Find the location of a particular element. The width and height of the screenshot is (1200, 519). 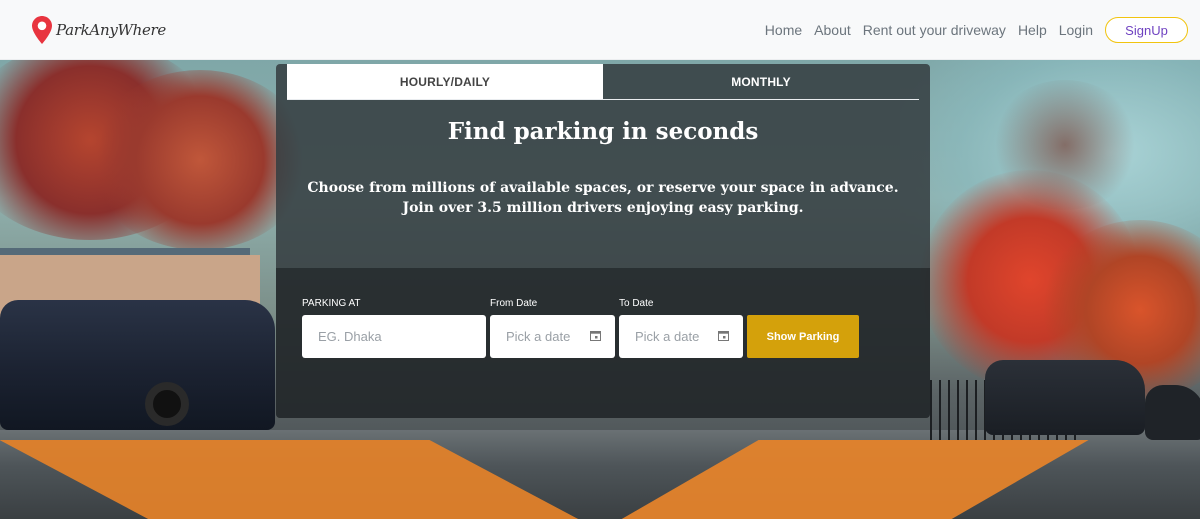

from-date-label: From Date is located at coordinates (514, 303).